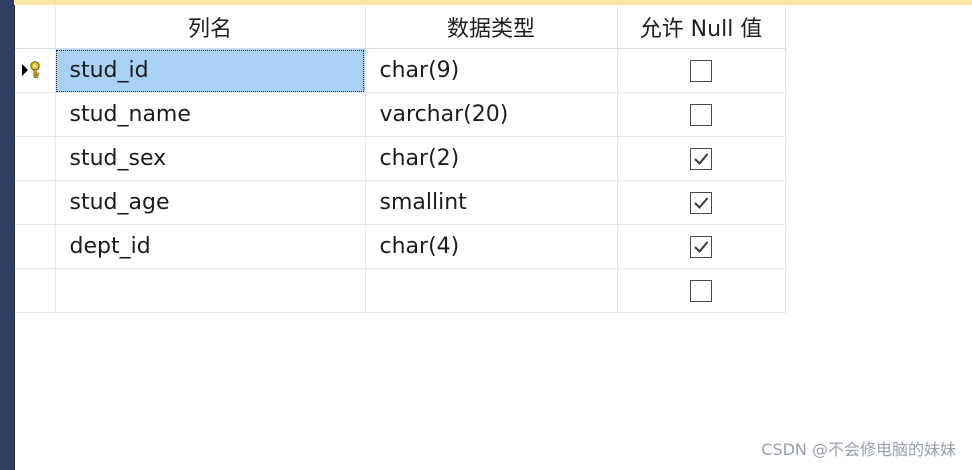 This screenshot has width=972, height=470. I want to click on data-type-cell, so click(491, 290).